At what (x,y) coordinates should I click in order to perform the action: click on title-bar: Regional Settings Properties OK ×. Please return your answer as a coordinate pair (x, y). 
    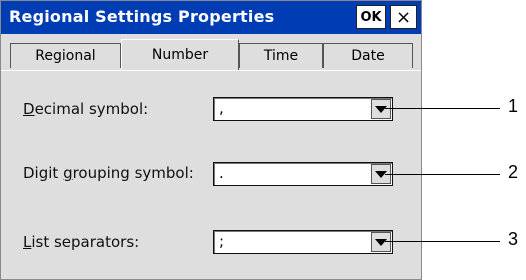
    Looking at the image, I should click on (211, 17).